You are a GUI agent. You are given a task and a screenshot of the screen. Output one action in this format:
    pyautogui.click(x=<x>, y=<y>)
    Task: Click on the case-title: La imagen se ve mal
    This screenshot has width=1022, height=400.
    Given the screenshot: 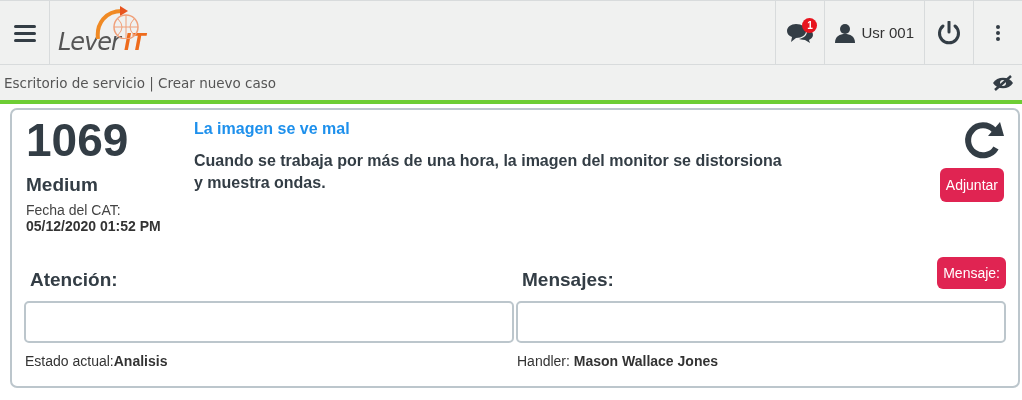 What is the action you would take?
    pyautogui.click(x=272, y=129)
    